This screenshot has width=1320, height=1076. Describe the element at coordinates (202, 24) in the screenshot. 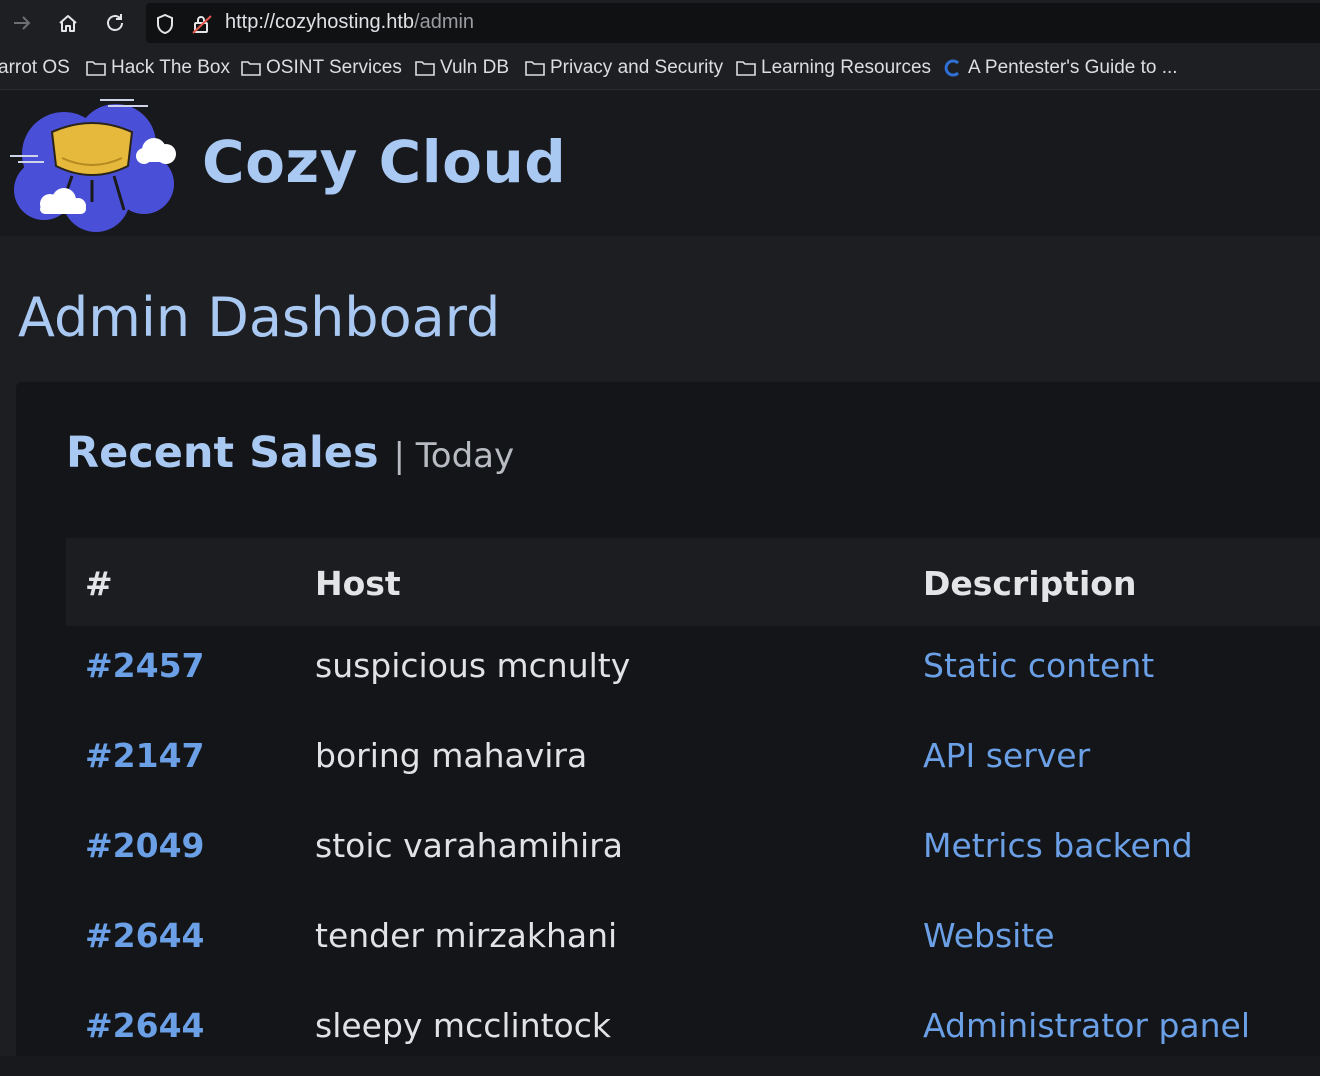

I see `insecure-lock-icon` at that location.